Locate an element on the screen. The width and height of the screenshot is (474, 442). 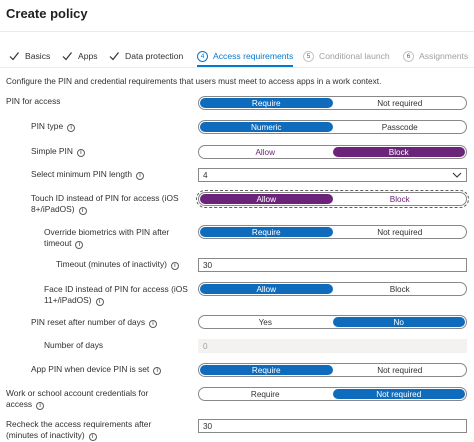
step-label: Apps is located at coordinates (88, 56).